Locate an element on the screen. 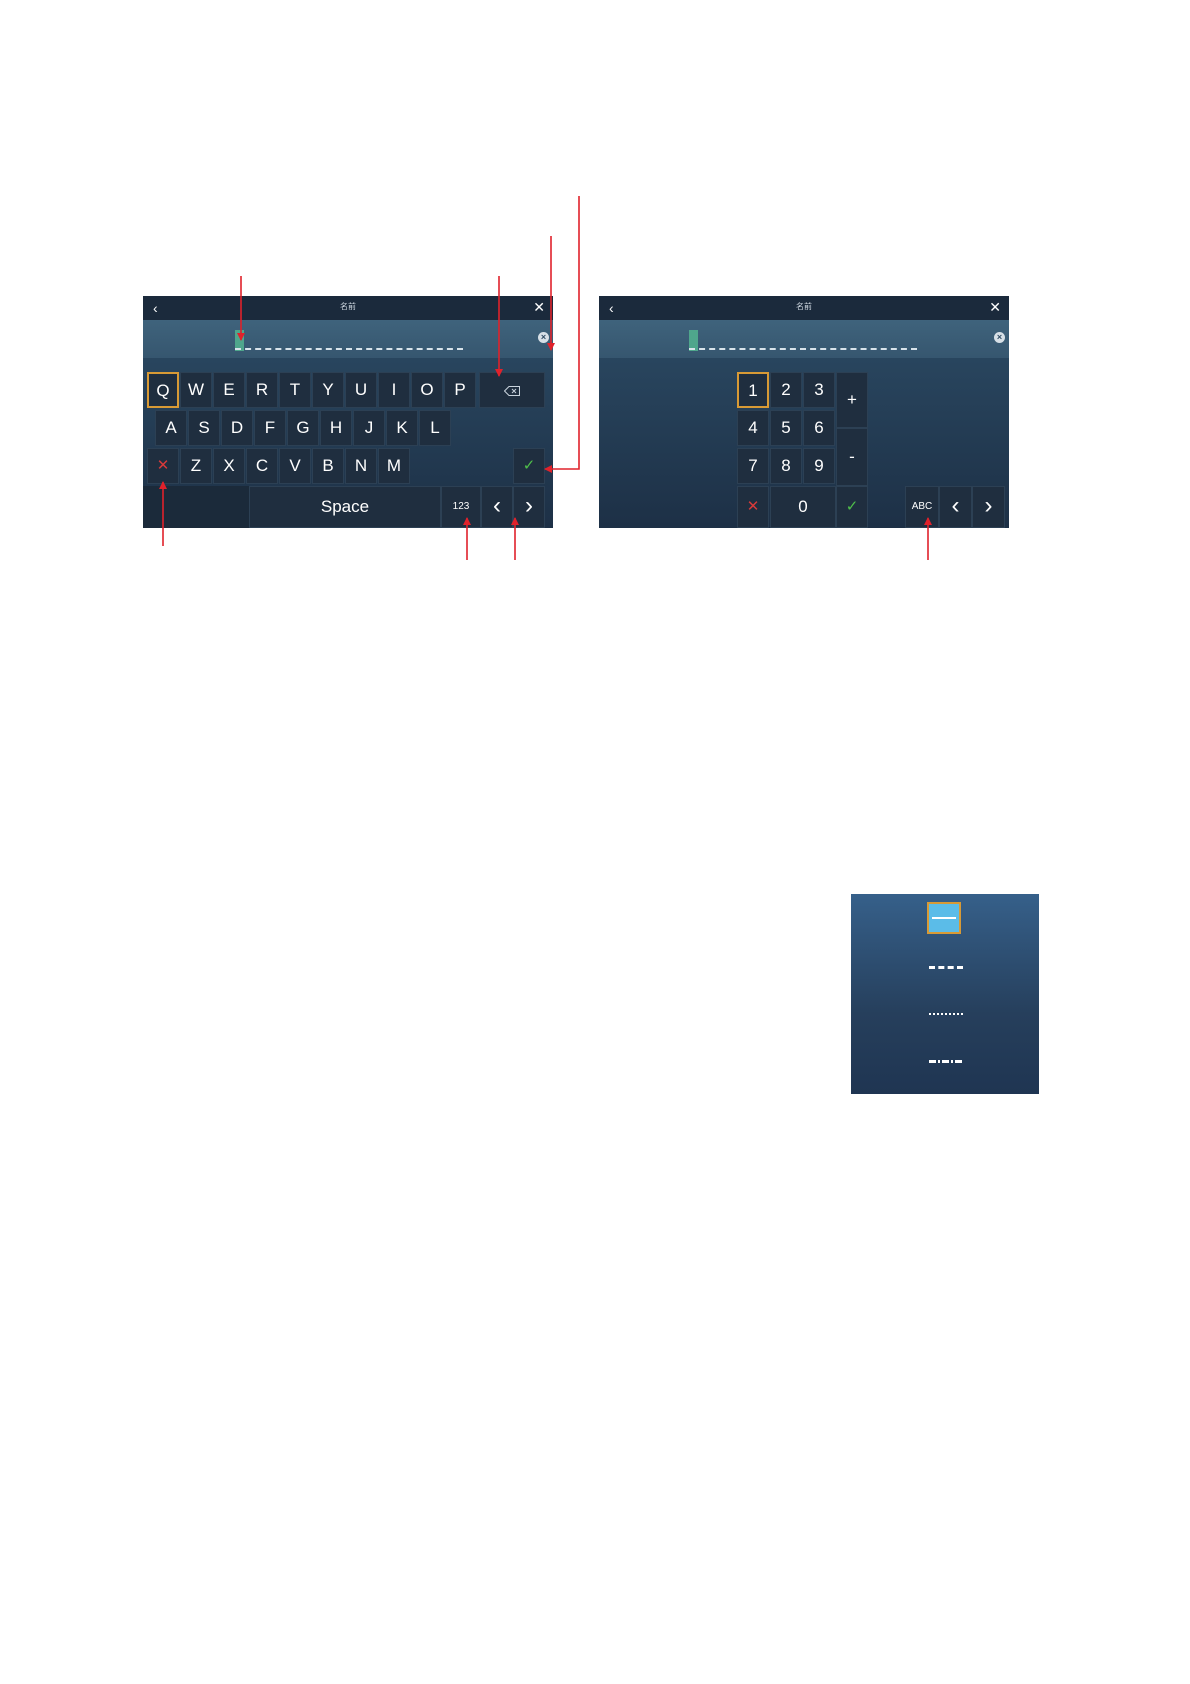 The height and width of the screenshot is (1684, 1190). annotation-arrows is located at coordinates (545, 378).